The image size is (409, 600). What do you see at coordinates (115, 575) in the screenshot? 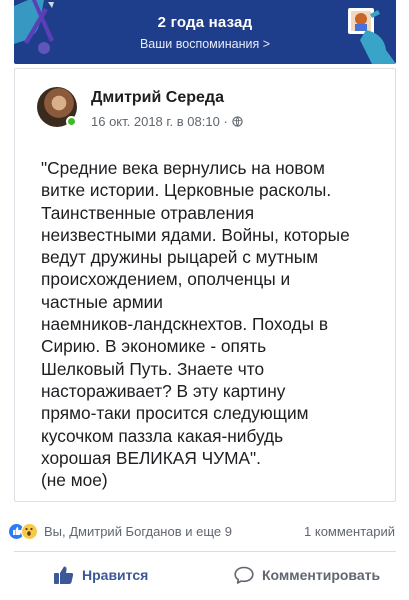
I see `like-label: Нравится` at bounding box center [115, 575].